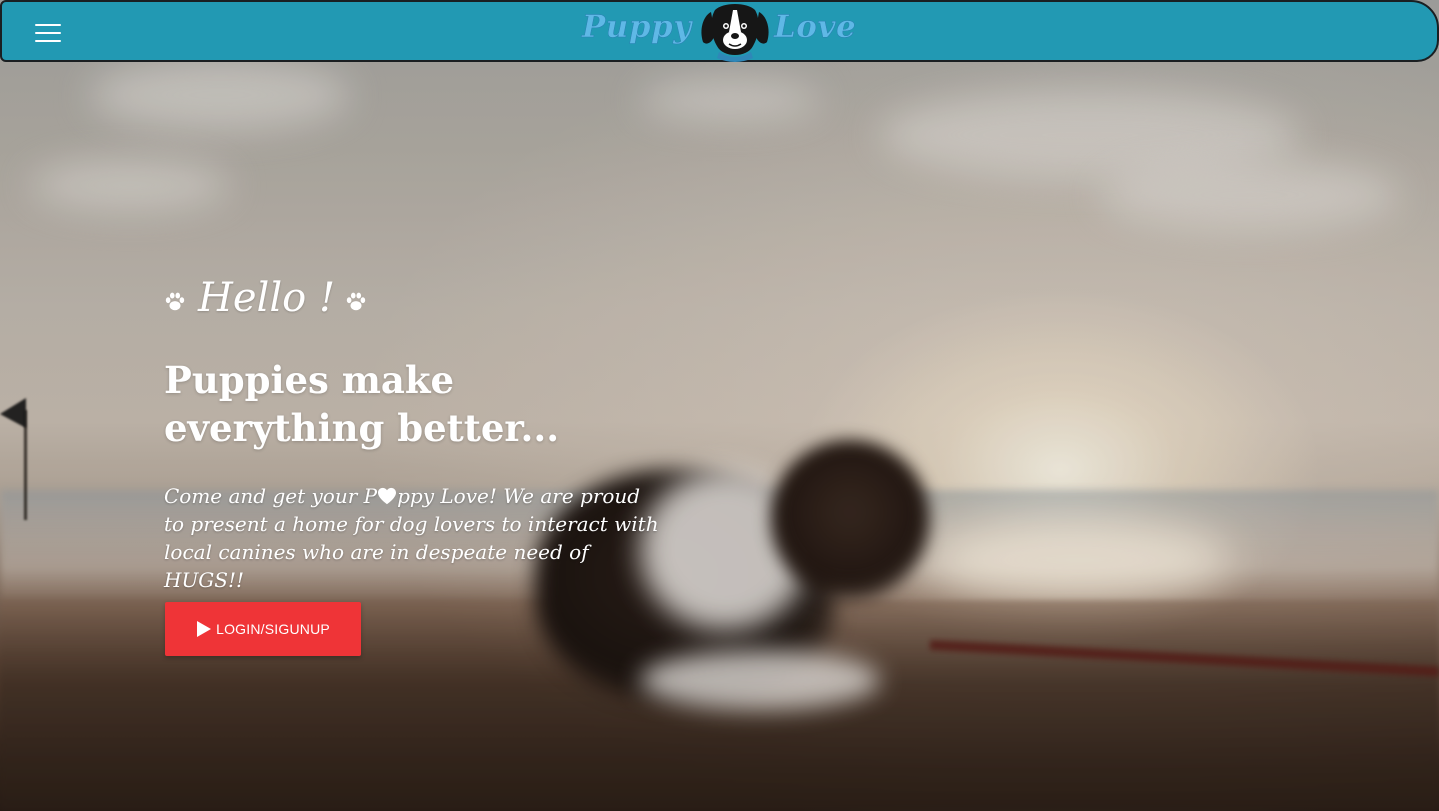 The image size is (1439, 811). I want to click on play-icon, so click(204, 629).